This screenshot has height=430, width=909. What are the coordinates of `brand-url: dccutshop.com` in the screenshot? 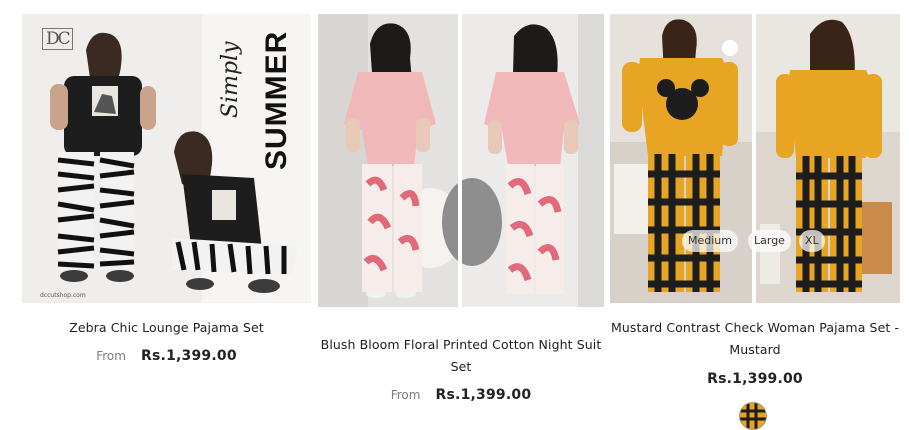 It's located at (63, 295).